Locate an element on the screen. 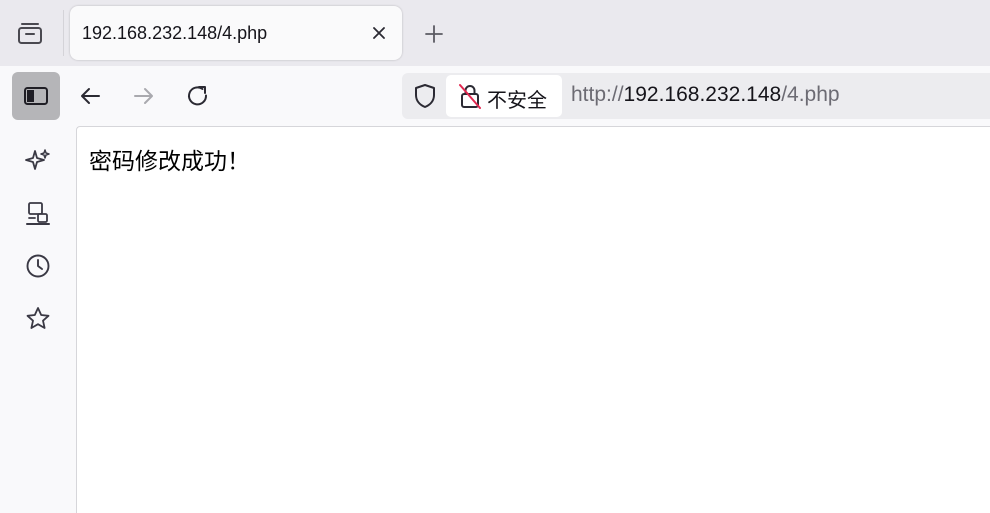  tab-strip: 192.168.232.148/4.php is located at coordinates (495, 33).